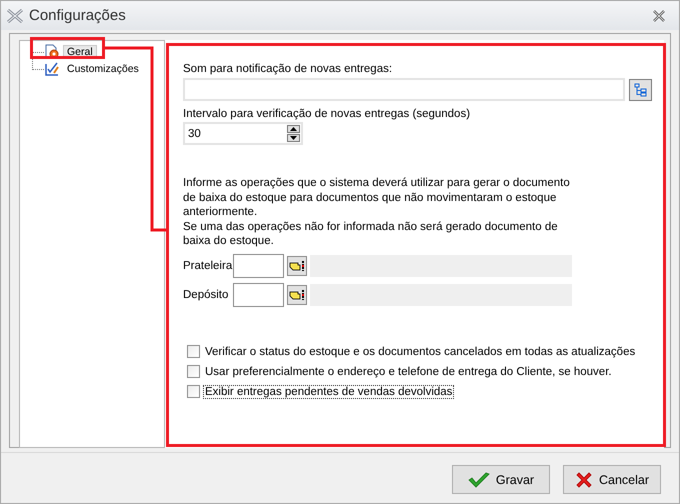  Describe the element at coordinates (420, 351) in the screenshot. I see `checkbox-label: Verificar o status do estoque e os documentos cancelados em todas as atualizações` at that location.